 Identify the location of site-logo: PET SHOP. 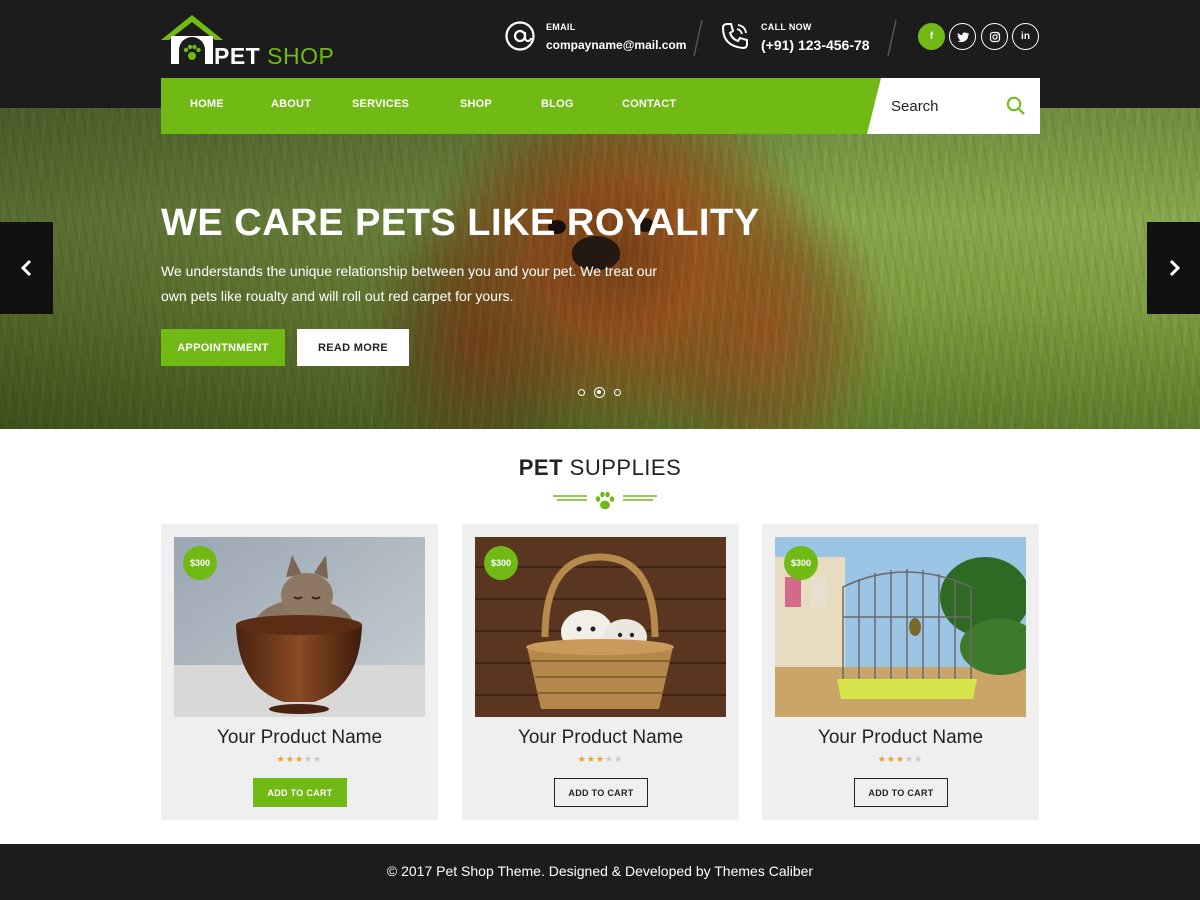
(251, 41).